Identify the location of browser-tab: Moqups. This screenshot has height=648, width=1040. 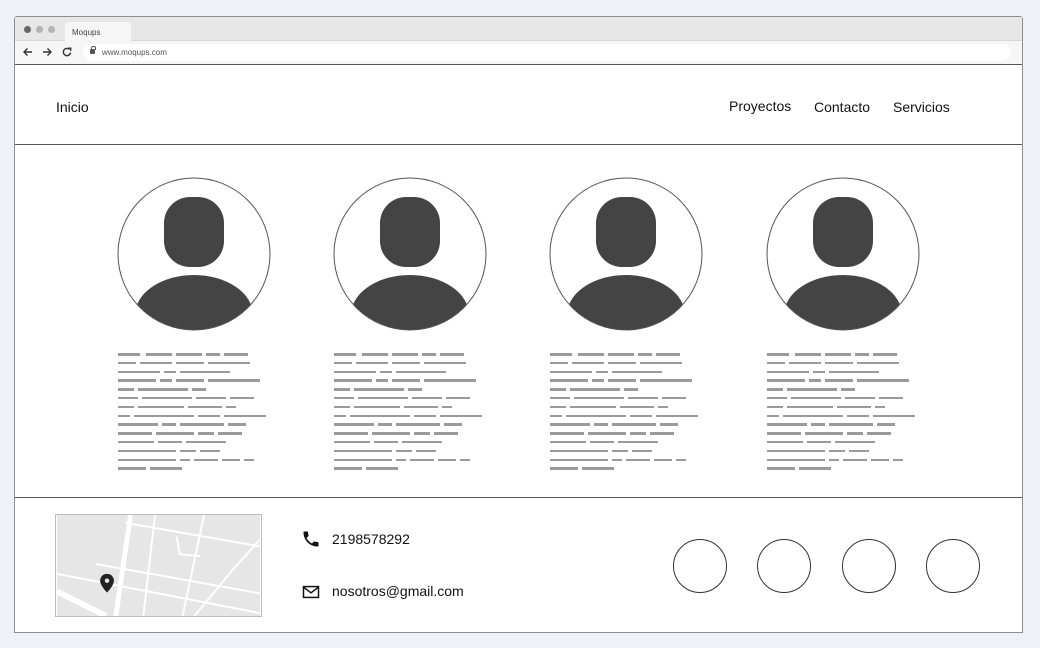
(98, 32).